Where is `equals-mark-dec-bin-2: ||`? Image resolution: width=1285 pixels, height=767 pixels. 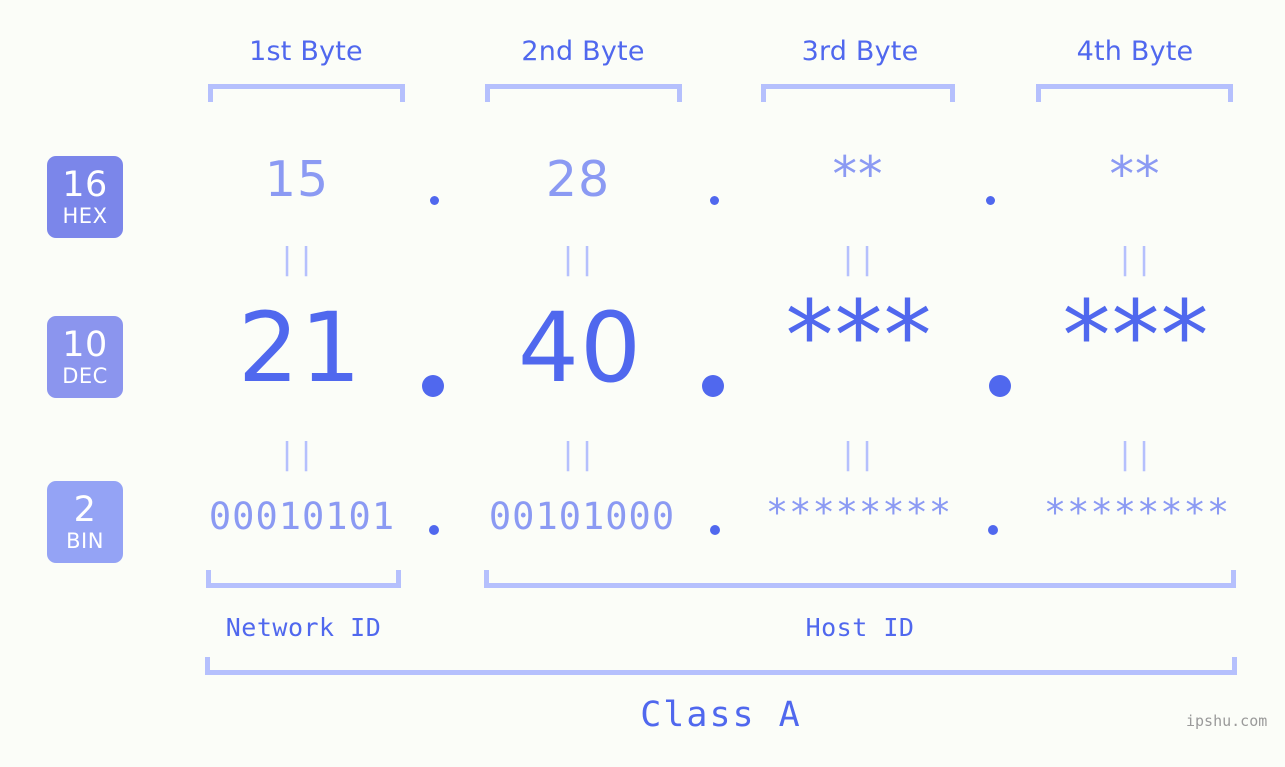
equals-mark-dec-bin-2: || is located at coordinates (578, 454).